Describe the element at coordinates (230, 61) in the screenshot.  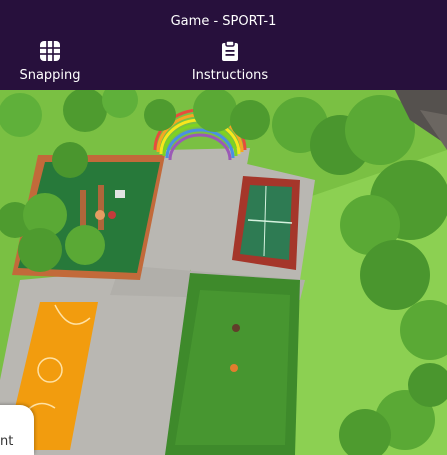
I see `instructions-button: Instructions` at that location.